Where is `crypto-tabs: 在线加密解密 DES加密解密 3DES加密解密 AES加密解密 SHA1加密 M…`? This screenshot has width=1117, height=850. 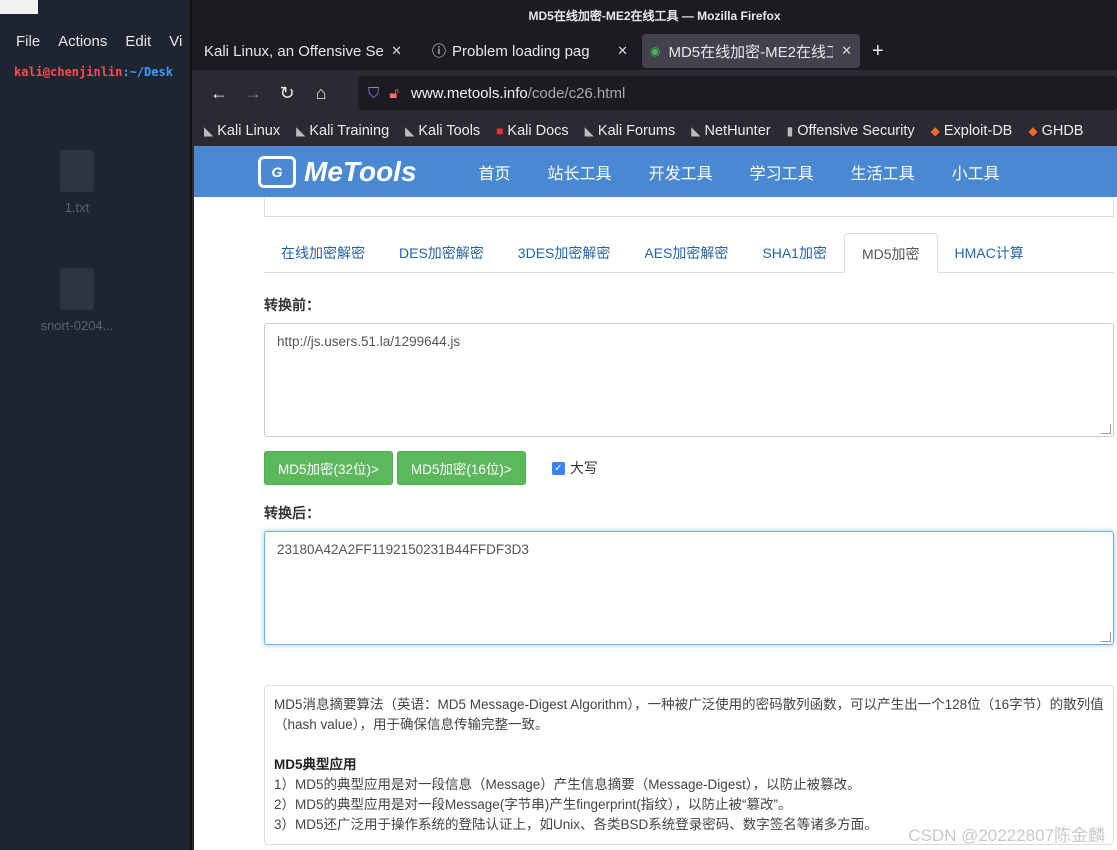 crypto-tabs: 在线加密解密 DES加密解密 3DES加密解密 AES加密解密 SHA1加密 M… is located at coordinates (689, 253).